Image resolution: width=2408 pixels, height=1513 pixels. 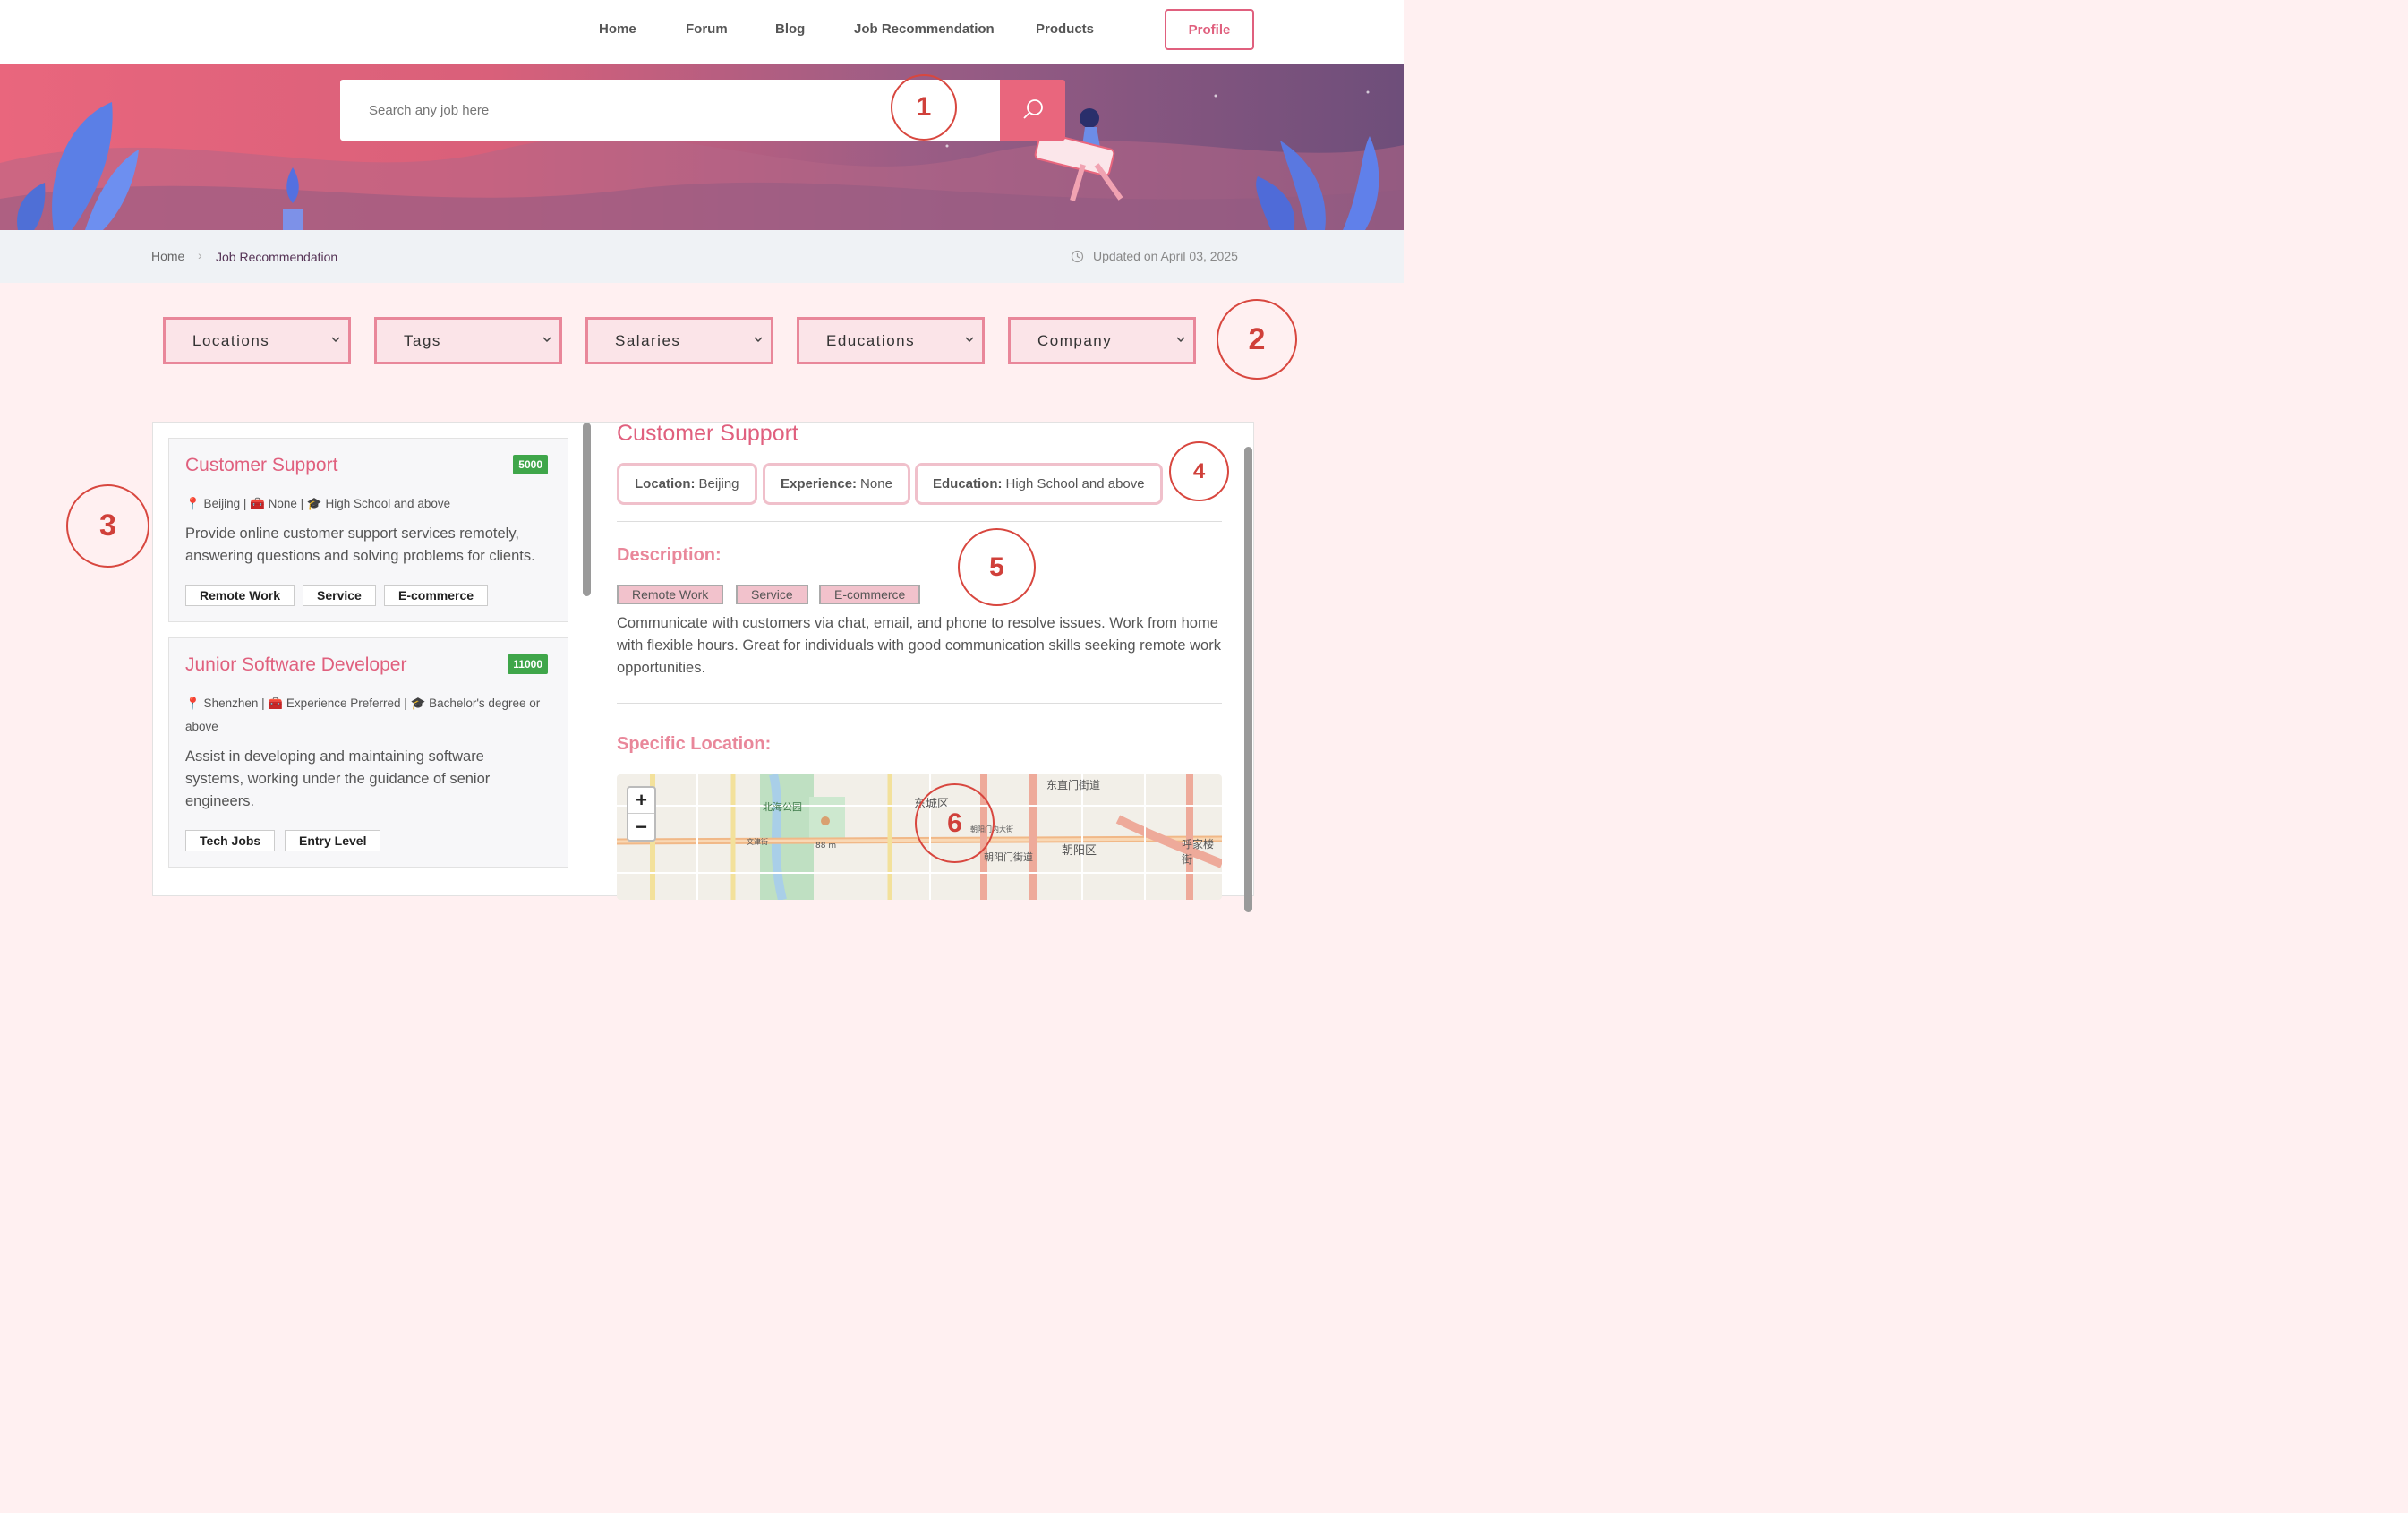 What do you see at coordinates (870, 594) in the screenshot?
I see `description-tag: E-commerce` at bounding box center [870, 594].